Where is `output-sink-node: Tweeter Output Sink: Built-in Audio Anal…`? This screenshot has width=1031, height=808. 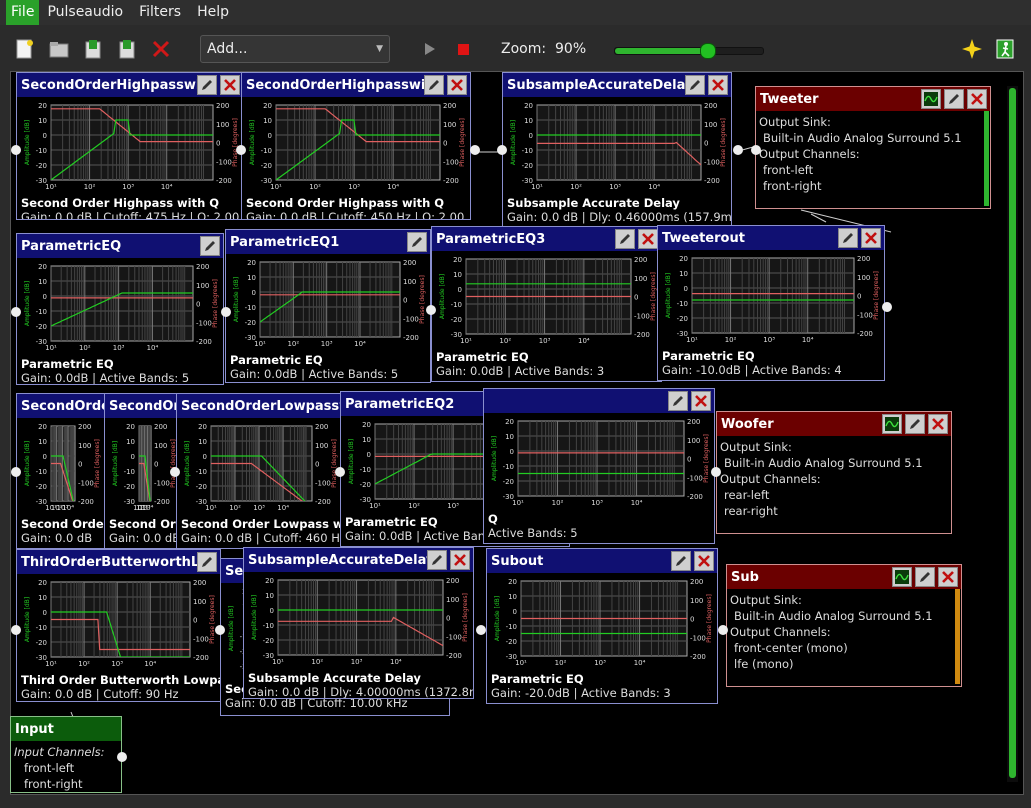
output-sink-node: Tweeter Output Sink: Built-in Audio Anal… is located at coordinates (873, 147).